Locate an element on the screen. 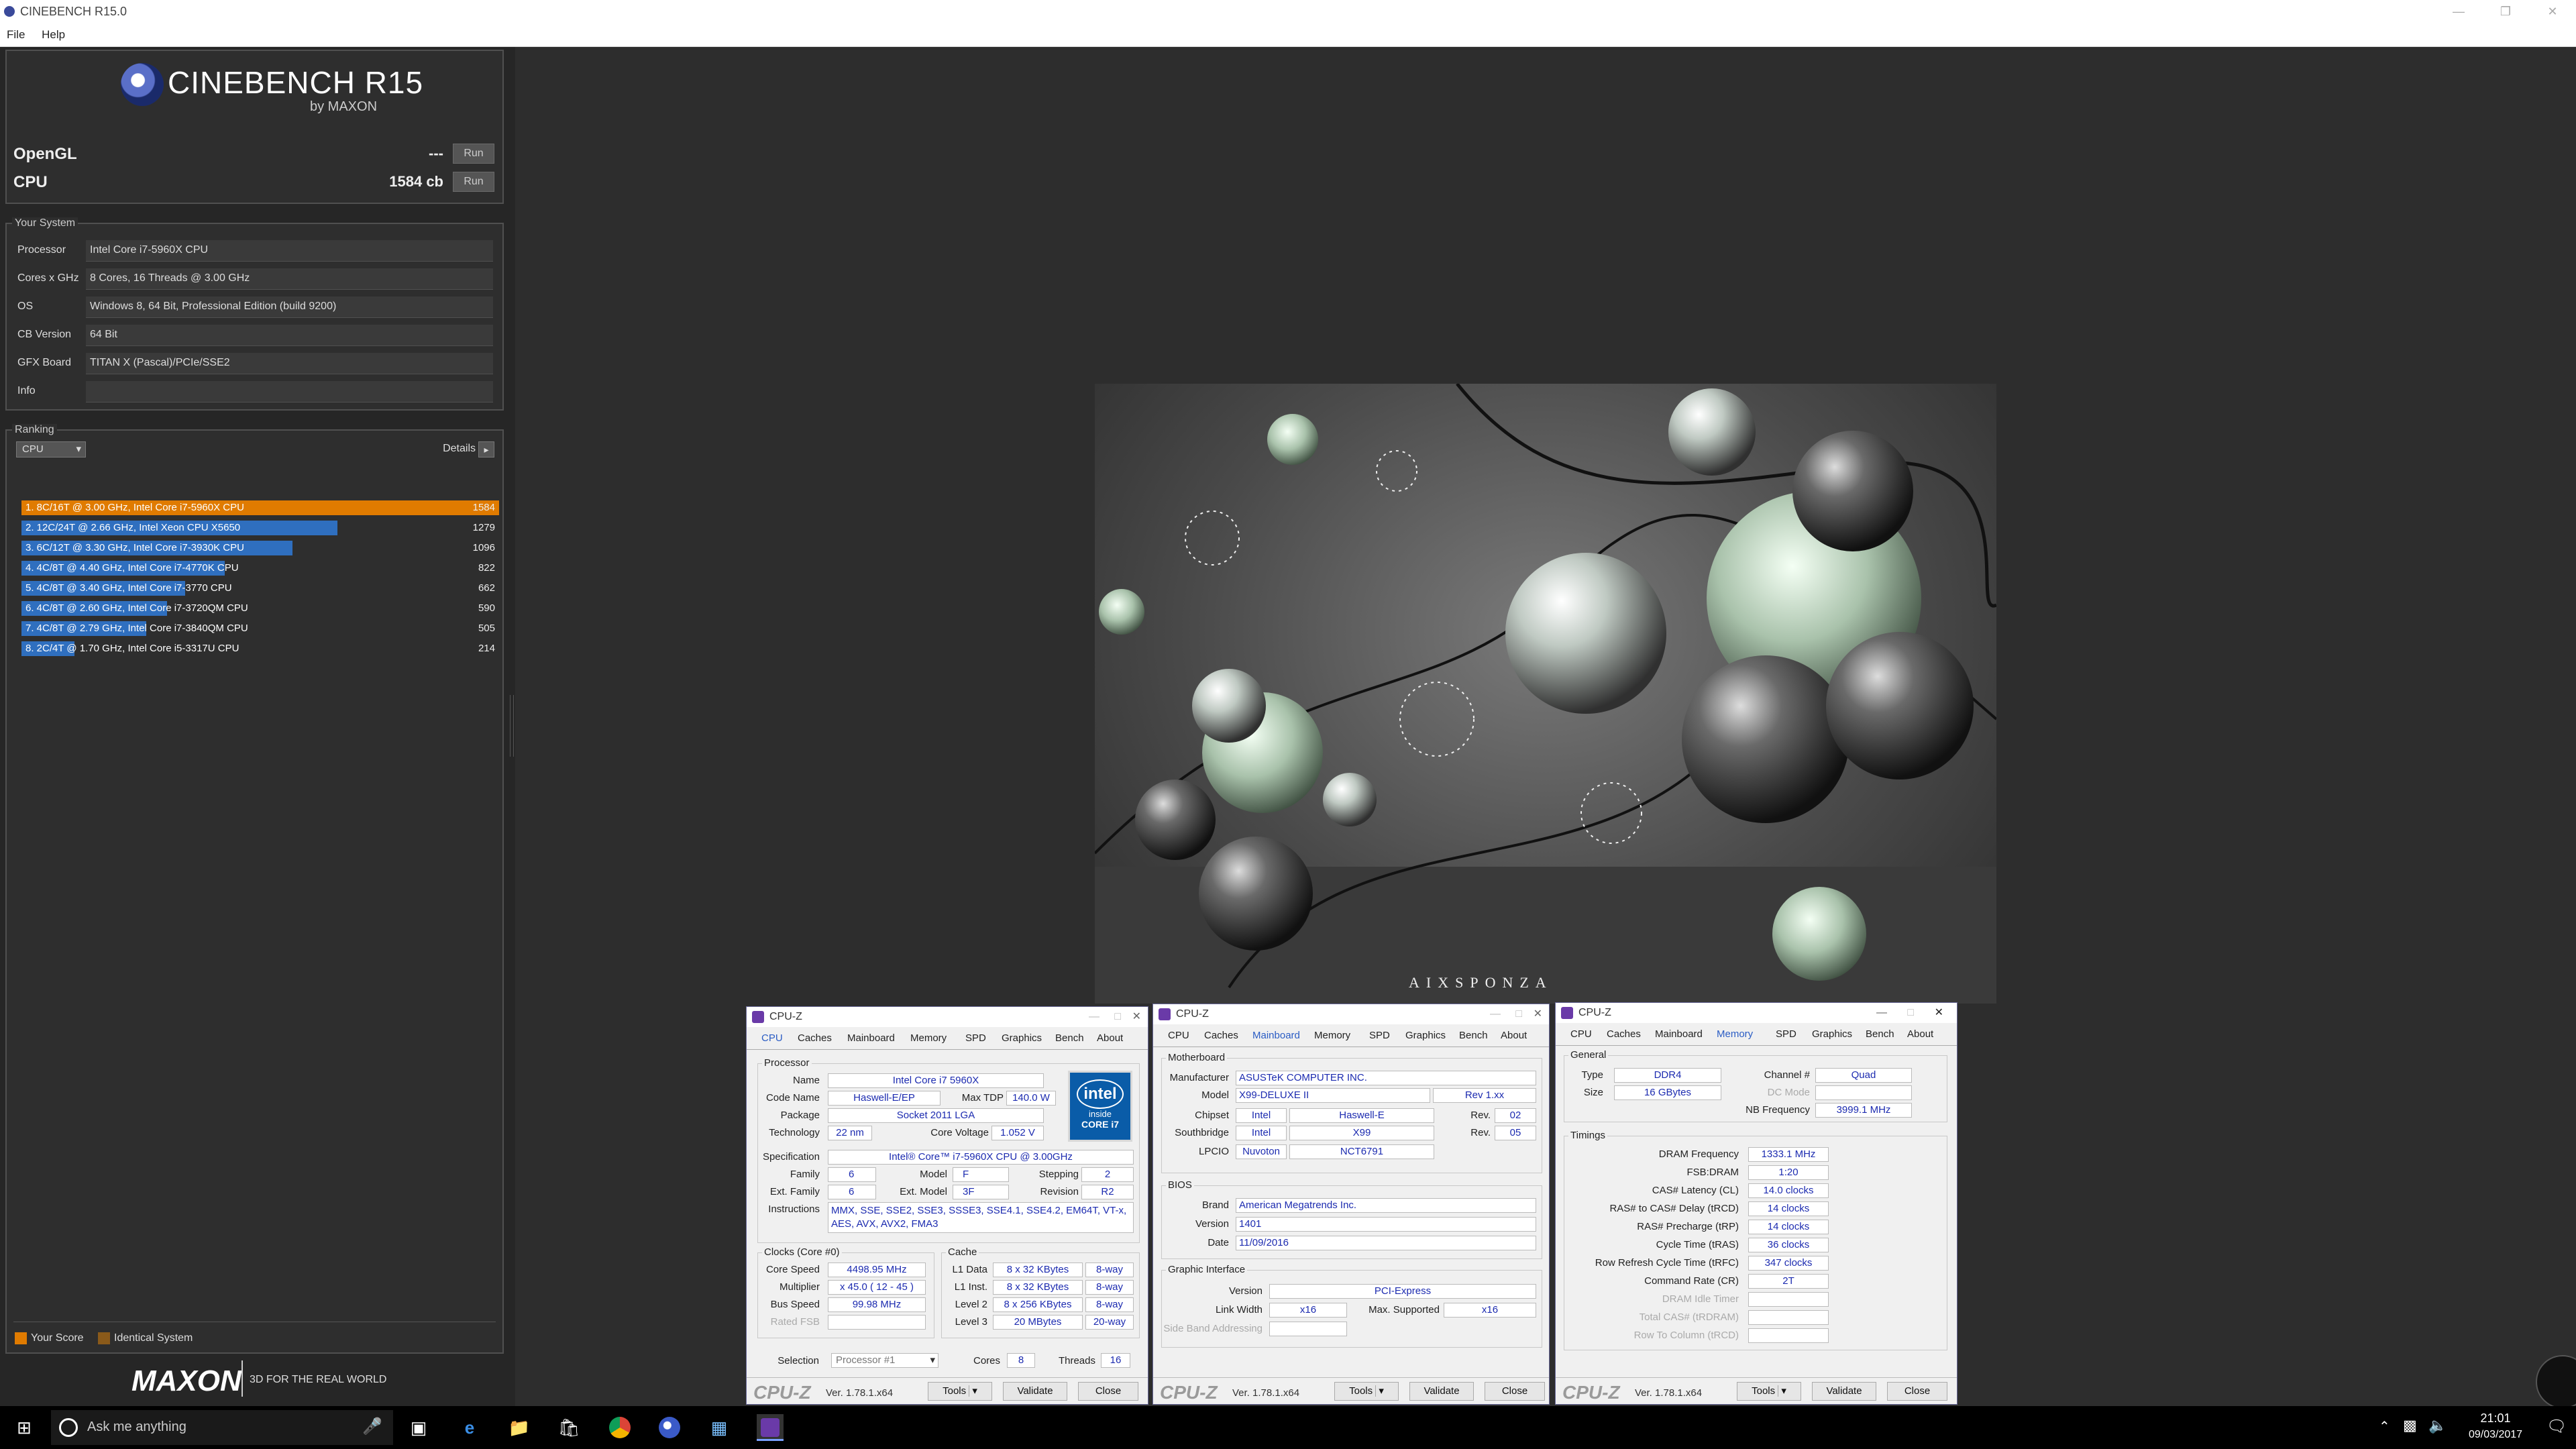 The image size is (2576, 1449). start-icon: ⊞ is located at coordinates (24, 1427).